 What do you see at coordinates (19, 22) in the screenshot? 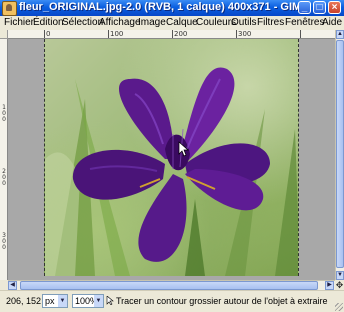
I see `menu-fichier: Fichier` at bounding box center [19, 22].